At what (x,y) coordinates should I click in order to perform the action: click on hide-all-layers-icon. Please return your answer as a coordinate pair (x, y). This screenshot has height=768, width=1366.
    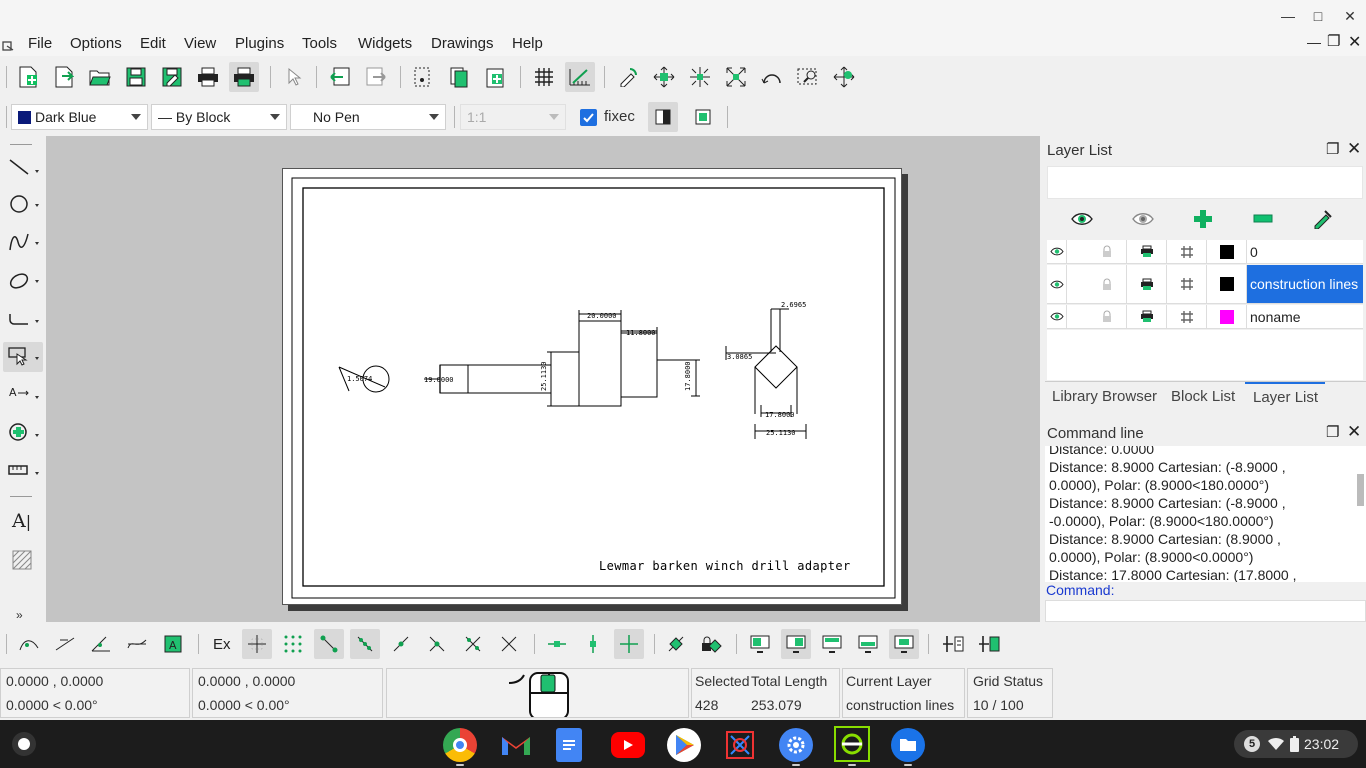
    Looking at the image, I should click on (1143, 219).